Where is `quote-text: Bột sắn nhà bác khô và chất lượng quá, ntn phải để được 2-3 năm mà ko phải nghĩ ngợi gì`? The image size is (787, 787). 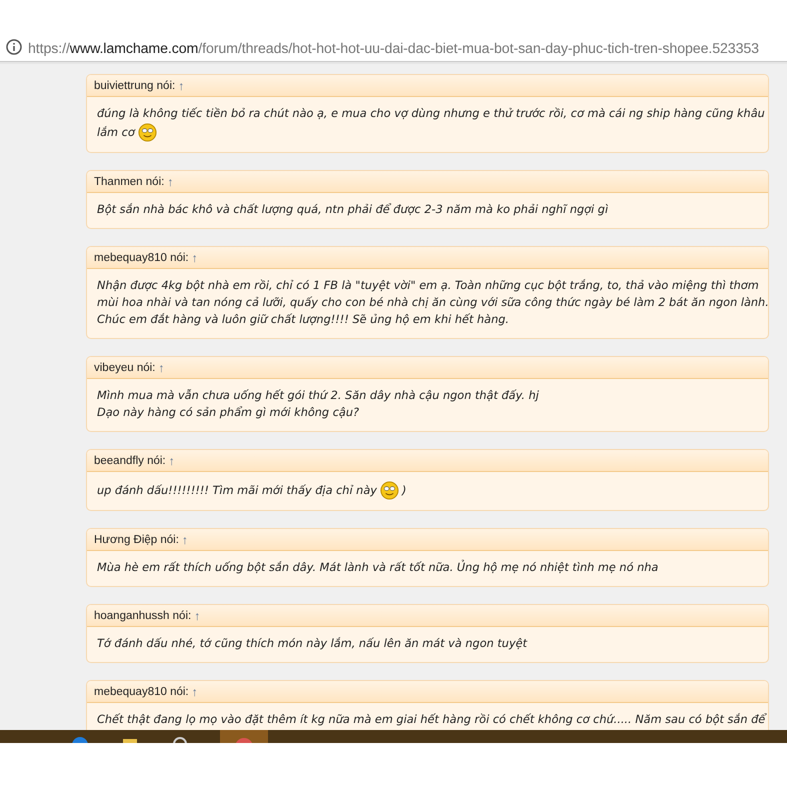
quote-text: Bột sắn nhà bác khô và chất lượng quá, ntn phải để được 2-3 năm mà ko phải nghĩ ngợi gì is located at coordinates (352, 210).